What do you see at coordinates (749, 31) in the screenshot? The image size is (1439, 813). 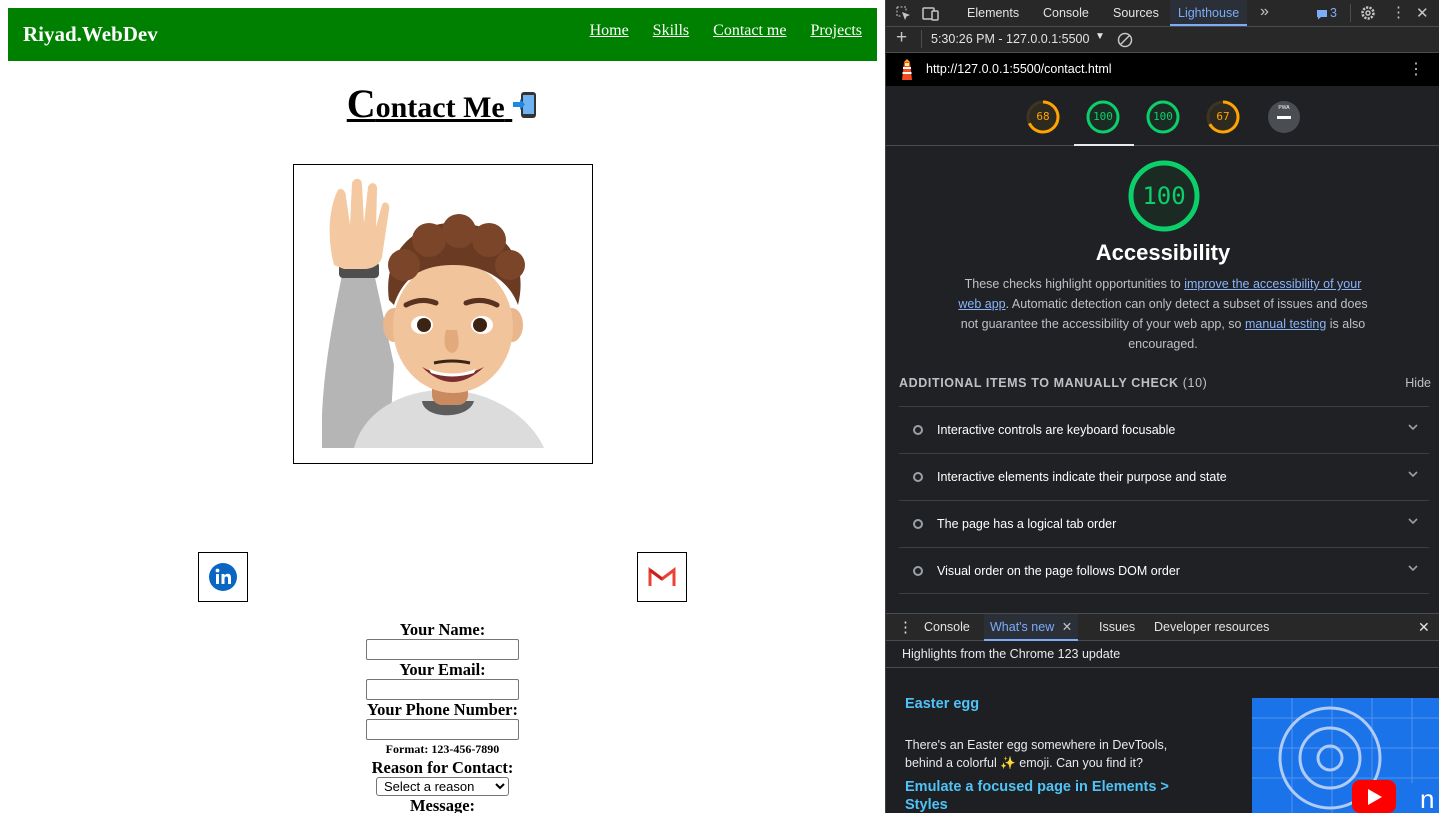 I see `nav-link-contact: Contact me` at bounding box center [749, 31].